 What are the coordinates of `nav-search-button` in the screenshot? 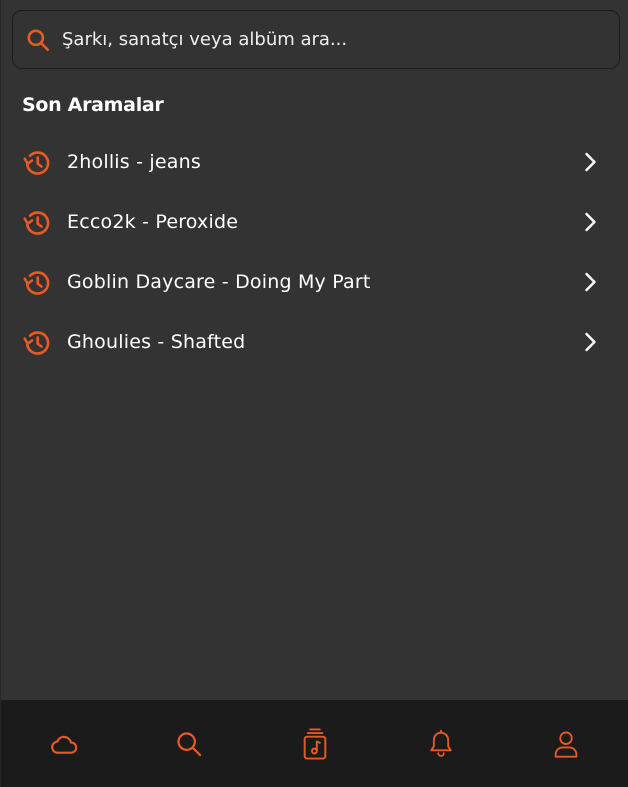 It's located at (190, 743).